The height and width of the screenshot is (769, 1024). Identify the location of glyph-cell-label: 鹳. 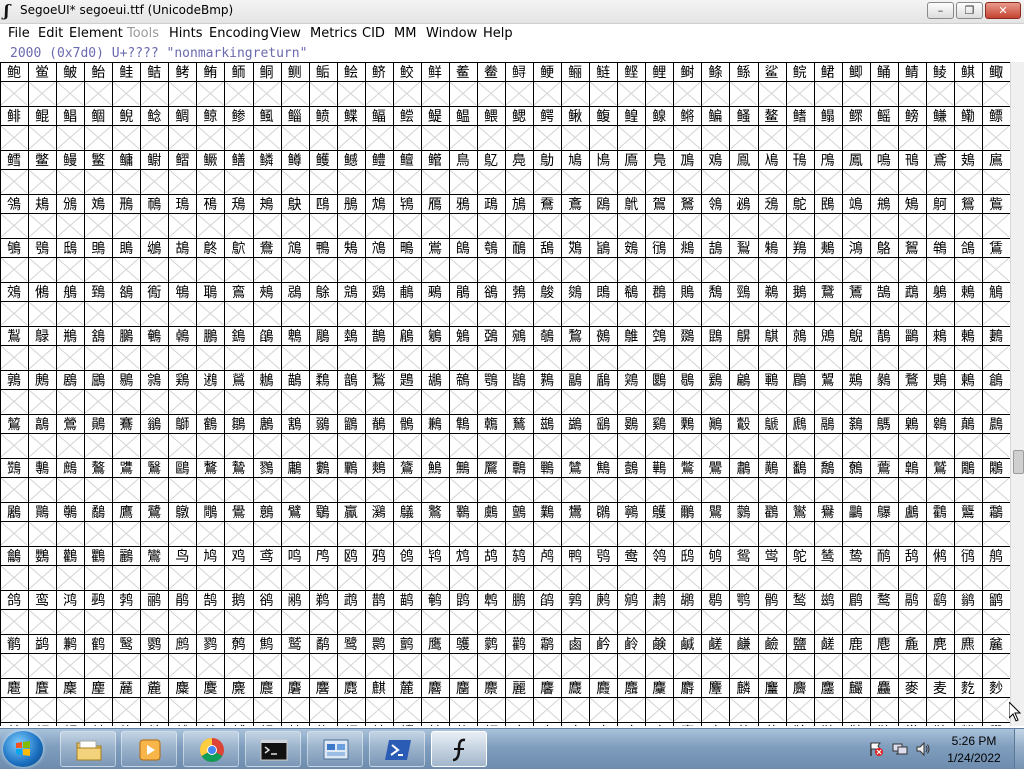
(519, 644).